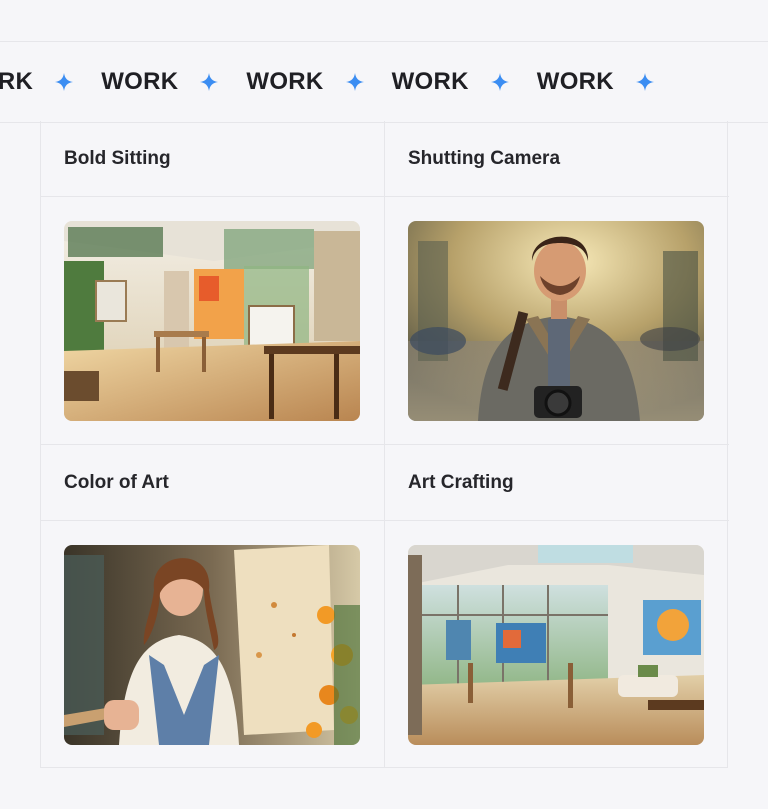  What do you see at coordinates (213, 159) in the screenshot?
I see `gallery-item-title: Bold Sitting` at bounding box center [213, 159].